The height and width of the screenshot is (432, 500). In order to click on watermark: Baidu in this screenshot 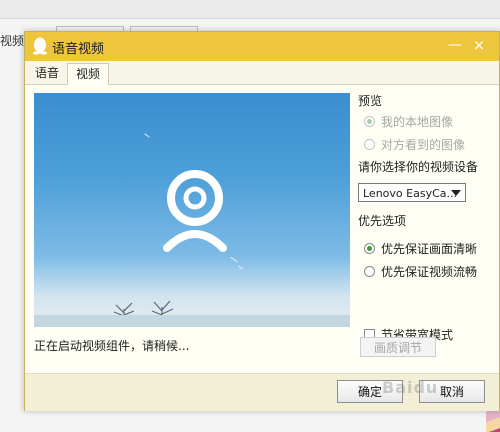, I will do `click(410, 387)`.